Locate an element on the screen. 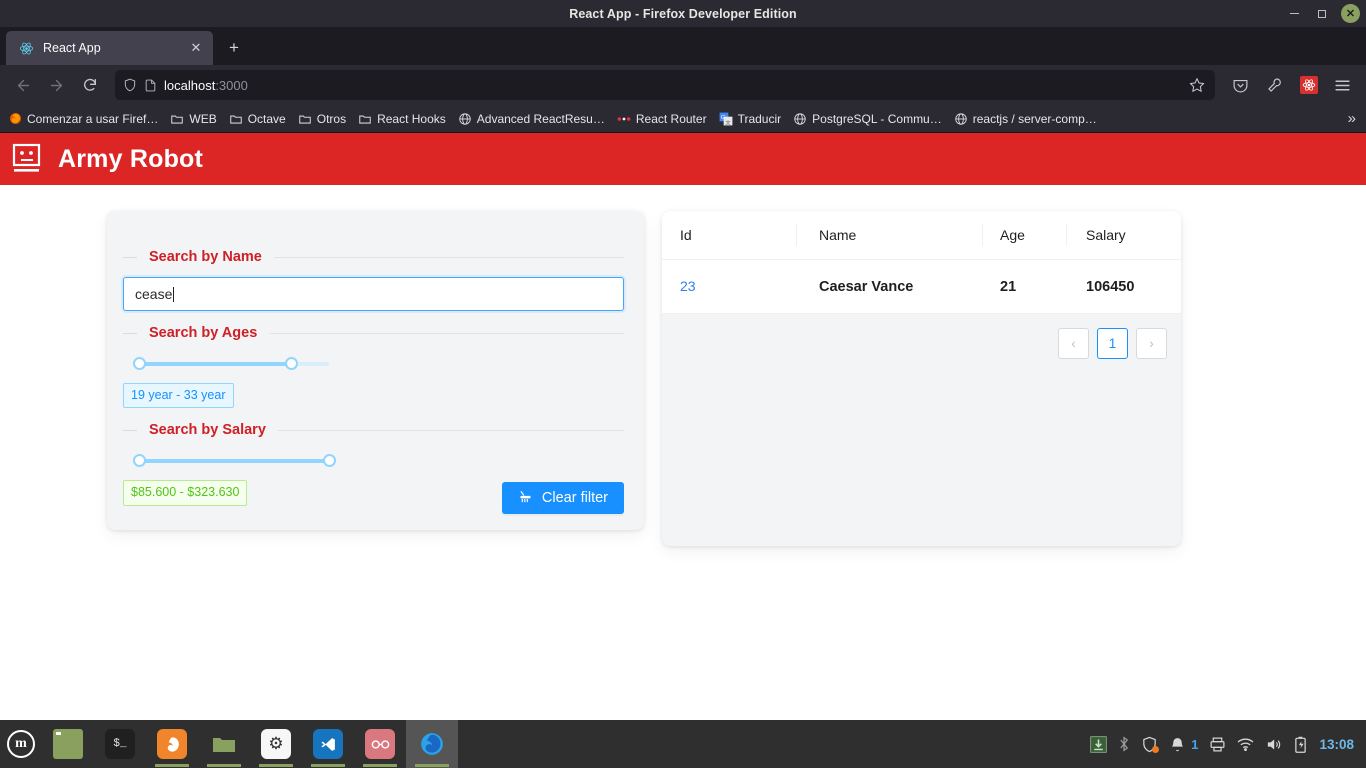 This screenshot has width=1366, height=768. column-header-name: Name is located at coordinates (889, 235).